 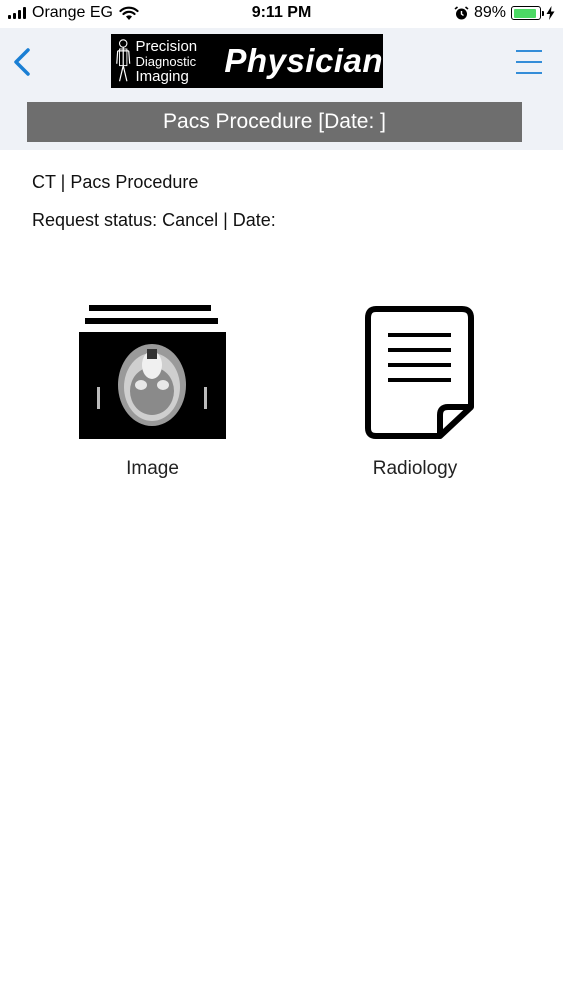 I want to click on ct-scan-image-icon, so click(x=152, y=372).